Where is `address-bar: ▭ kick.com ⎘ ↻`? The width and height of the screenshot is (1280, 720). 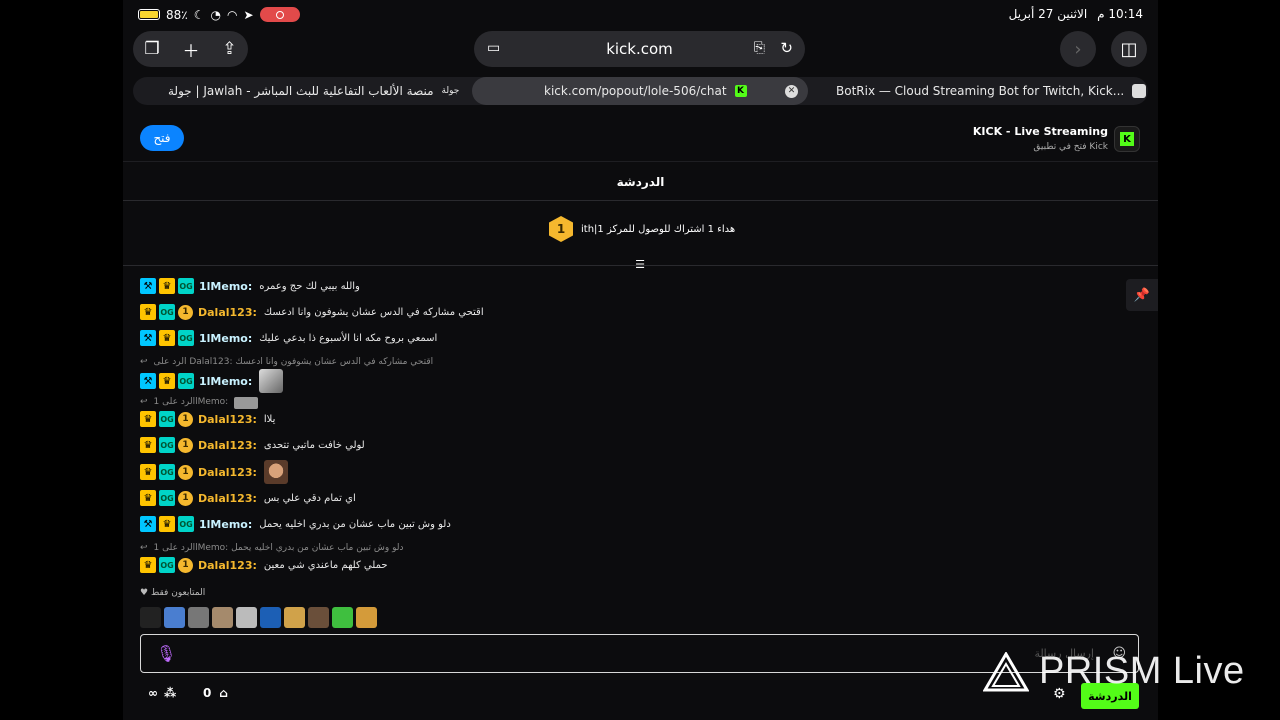
address-bar: ▭ kick.com ⎘ ↻ is located at coordinates (639, 49).